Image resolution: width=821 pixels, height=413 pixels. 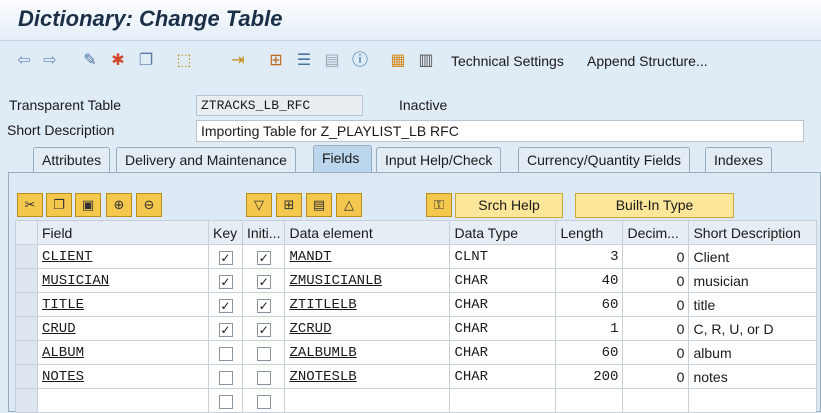 What do you see at coordinates (30, 205) in the screenshot?
I see `cut-icon: ✂` at bounding box center [30, 205].